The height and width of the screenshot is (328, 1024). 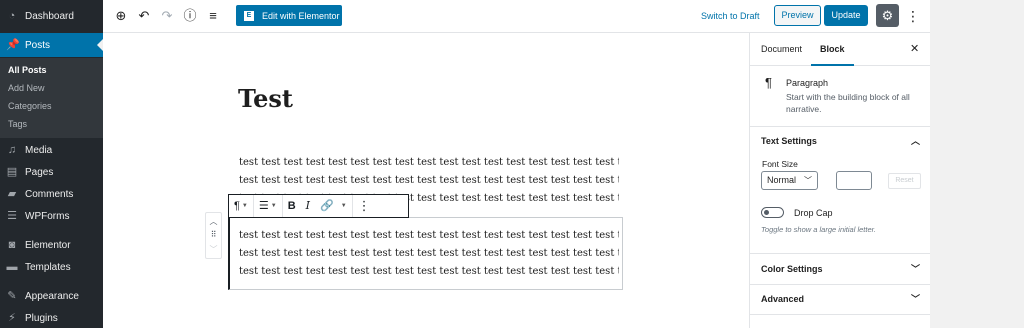 I want to click on tab-block: Block, so click(x=832, y=49).